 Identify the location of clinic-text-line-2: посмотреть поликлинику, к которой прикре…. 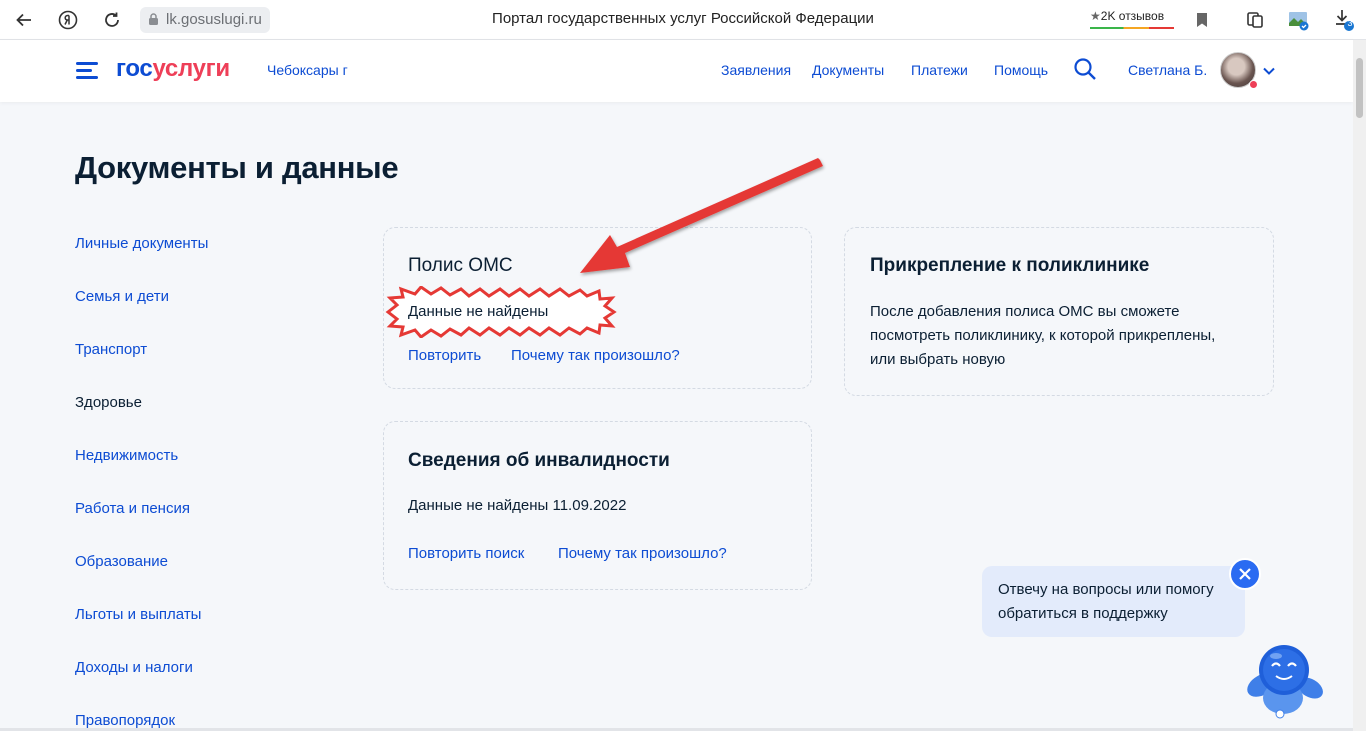
(1043, 335).